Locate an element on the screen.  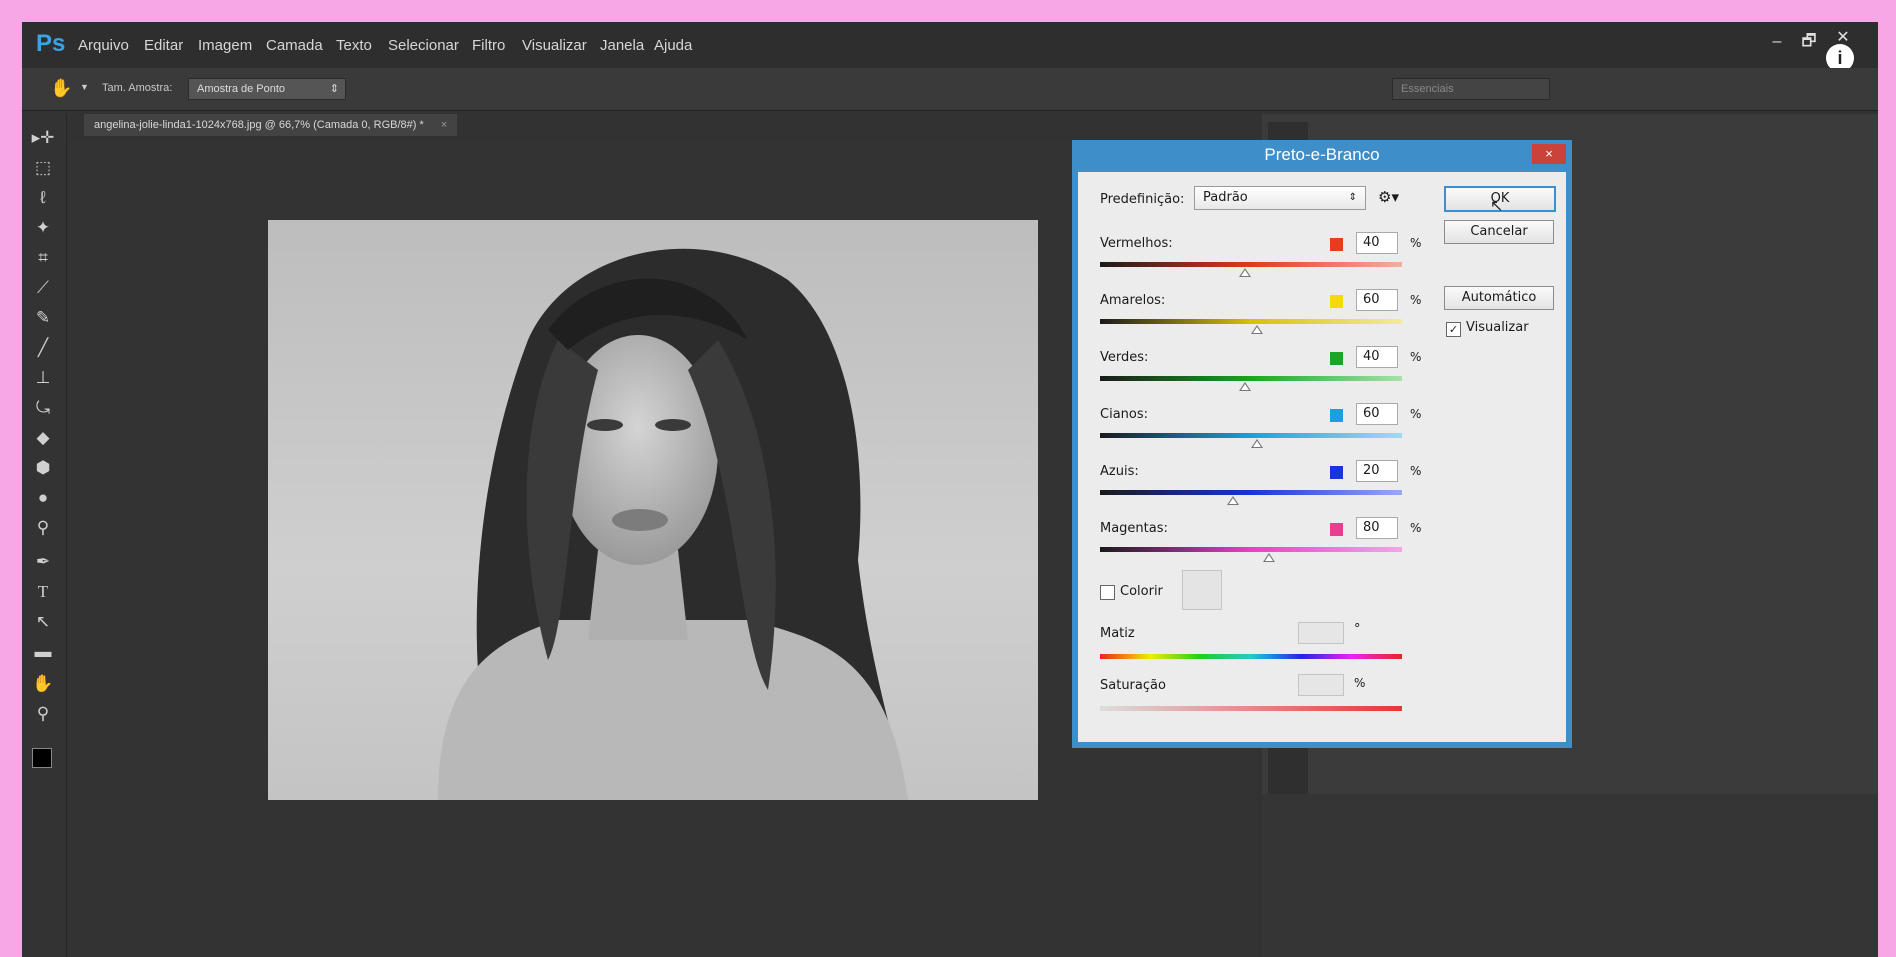
colorize-label: Colorir is located at coordinates (1141, 591).